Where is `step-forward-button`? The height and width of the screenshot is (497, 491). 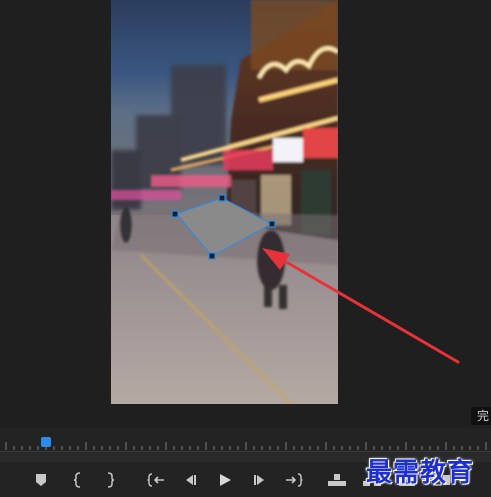 step-forward-button is located at coordinates (260, 480).